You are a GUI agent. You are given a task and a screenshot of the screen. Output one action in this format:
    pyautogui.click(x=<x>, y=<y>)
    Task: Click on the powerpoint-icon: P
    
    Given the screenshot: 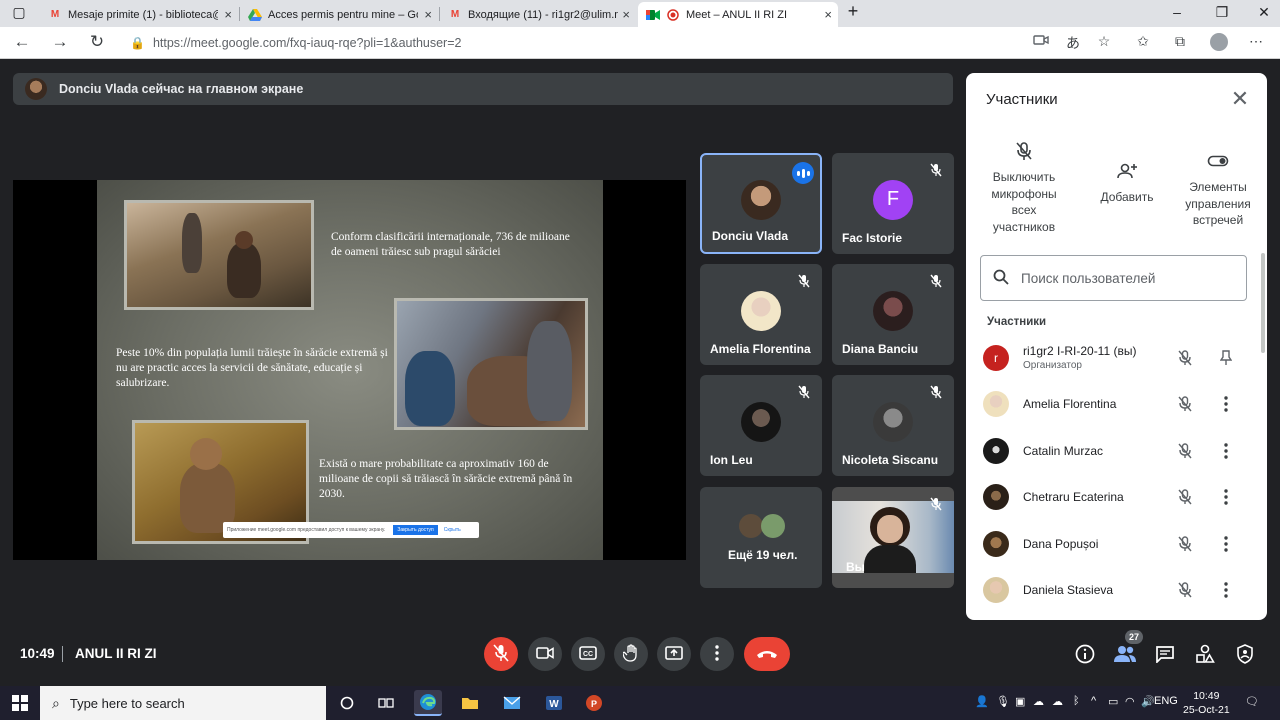 What is the action you would take?
    pyautogui.click(x=594, y=703)
    